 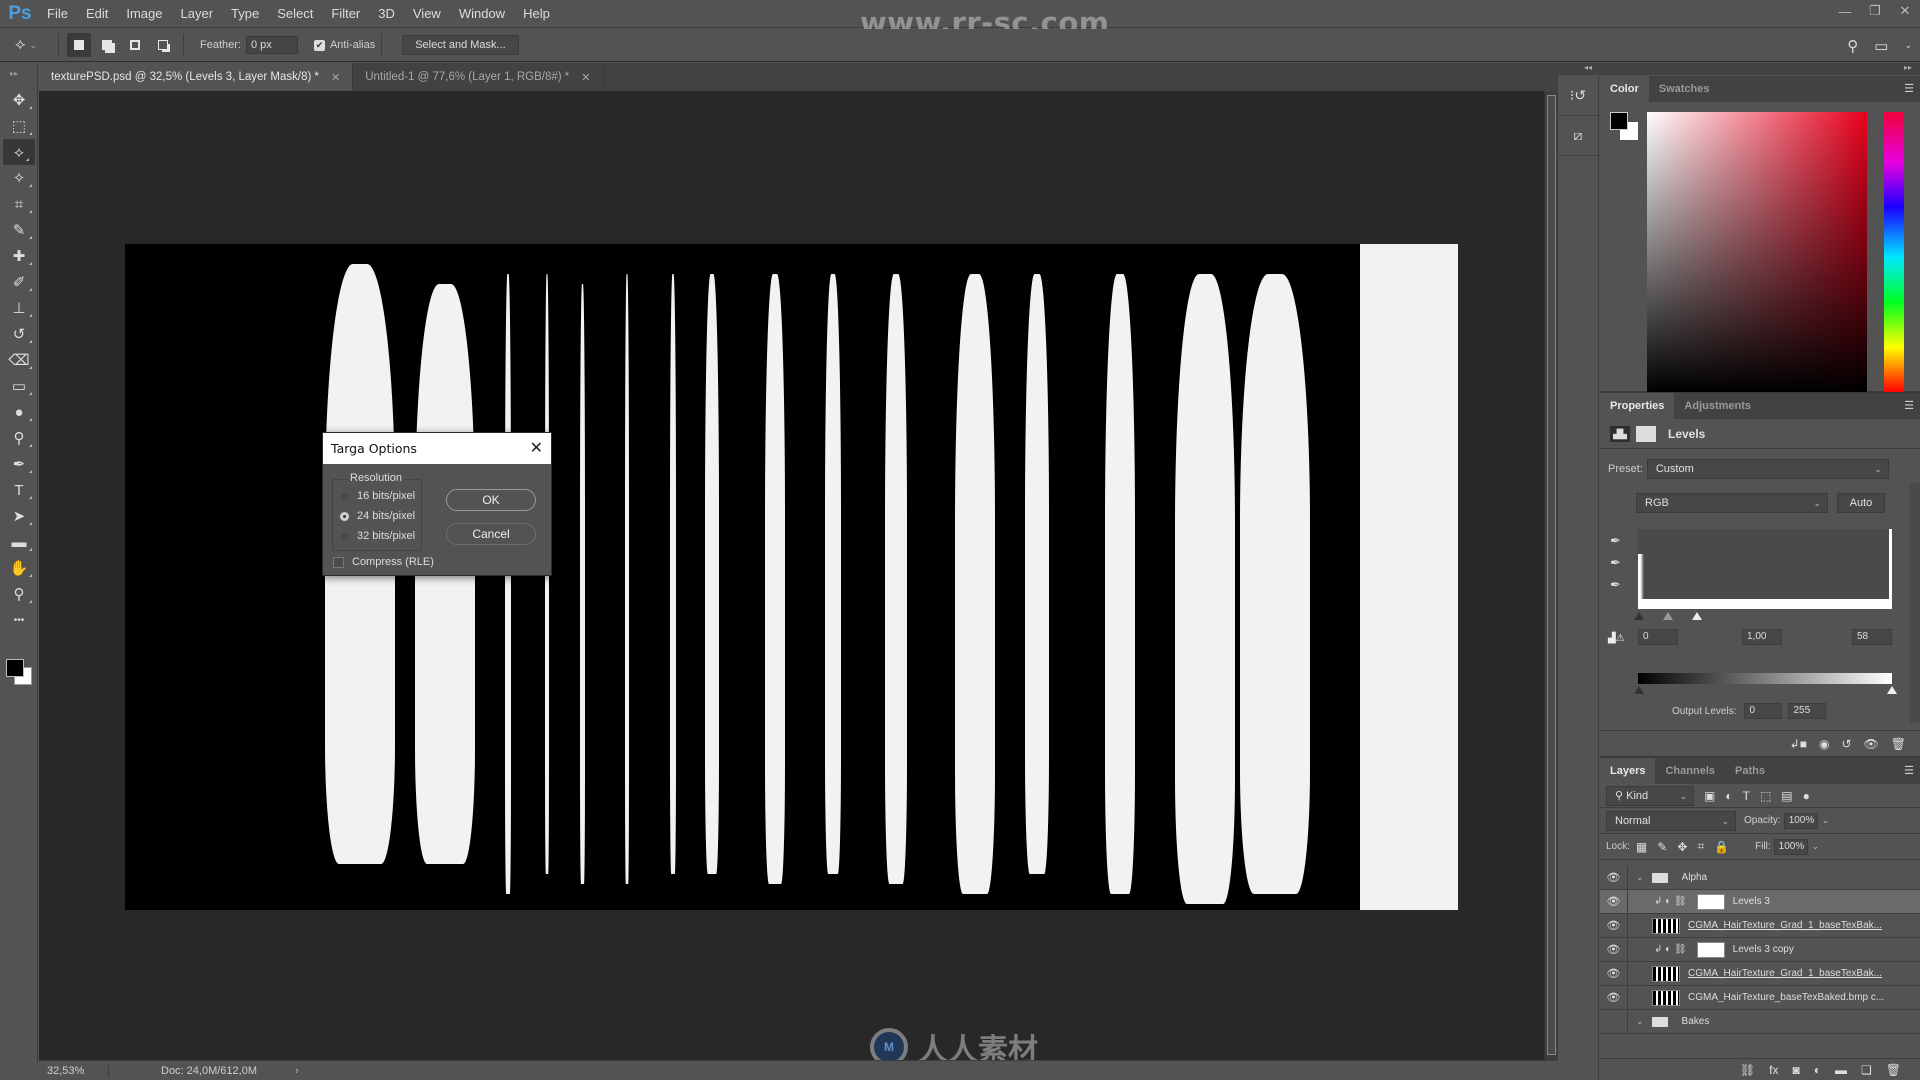 I want to click on tab-paths: Paths, so click(x=1750, y=771).